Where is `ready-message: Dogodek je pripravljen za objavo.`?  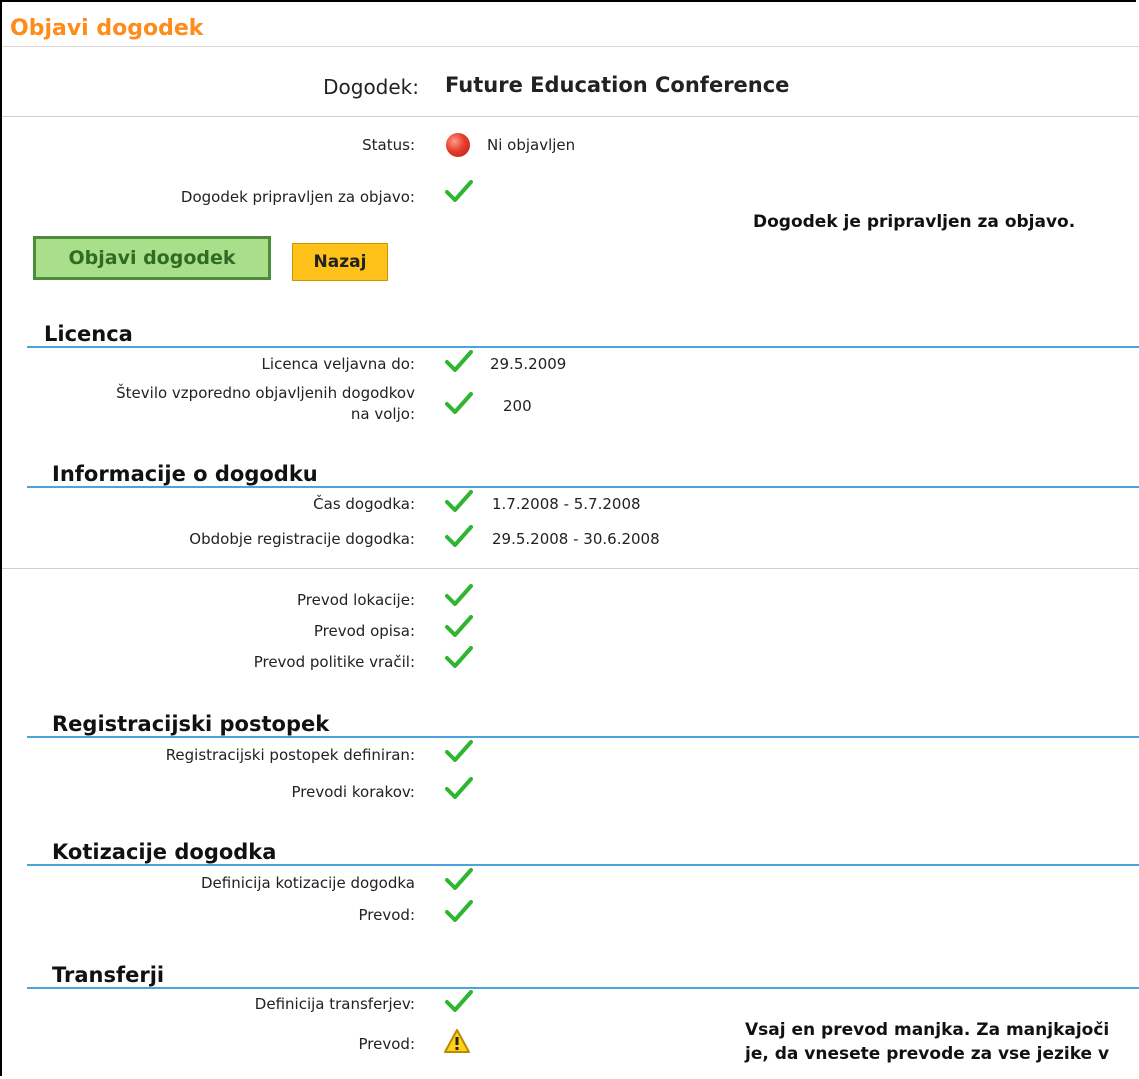 ready-message: Dogodek je pripravljen za objavo. is located at coordinates (914, 222).